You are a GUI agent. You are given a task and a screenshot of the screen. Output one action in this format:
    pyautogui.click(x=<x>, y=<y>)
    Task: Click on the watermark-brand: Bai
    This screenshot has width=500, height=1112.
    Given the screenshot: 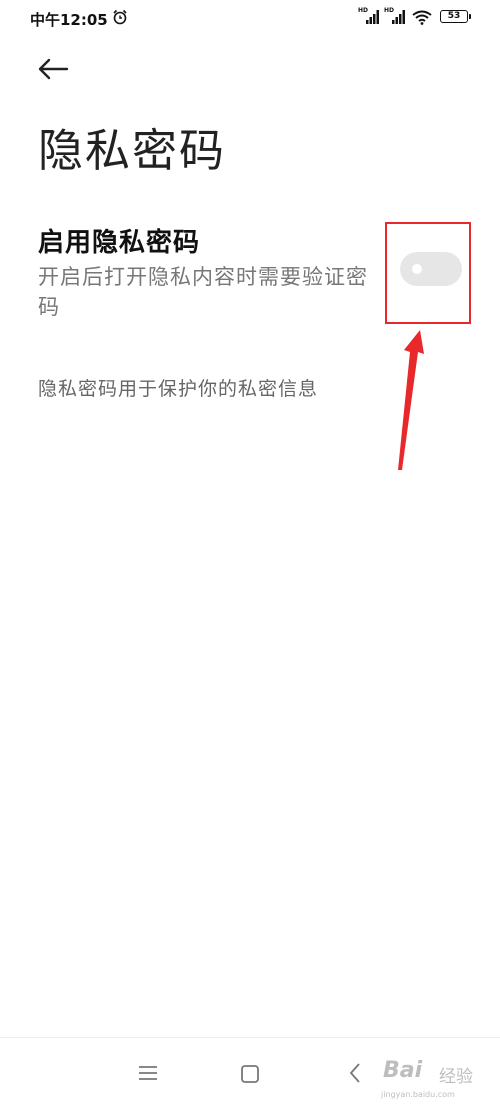 What is the action you would take?
    pyautogui.click(x=403, y=1070)
    